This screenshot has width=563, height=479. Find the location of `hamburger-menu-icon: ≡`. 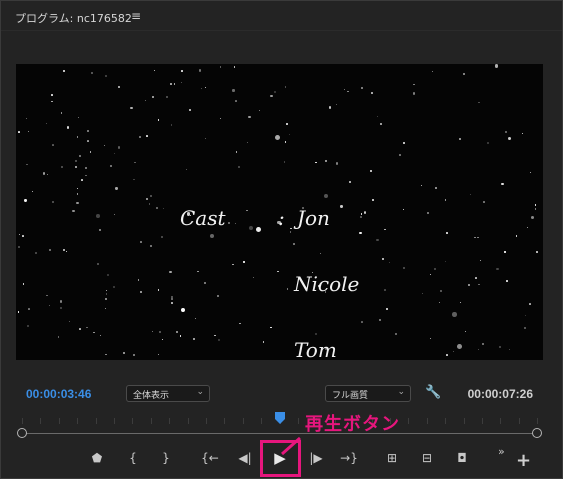

hamburger-menu-icon: ≡ is located at coordinates (136, 16).